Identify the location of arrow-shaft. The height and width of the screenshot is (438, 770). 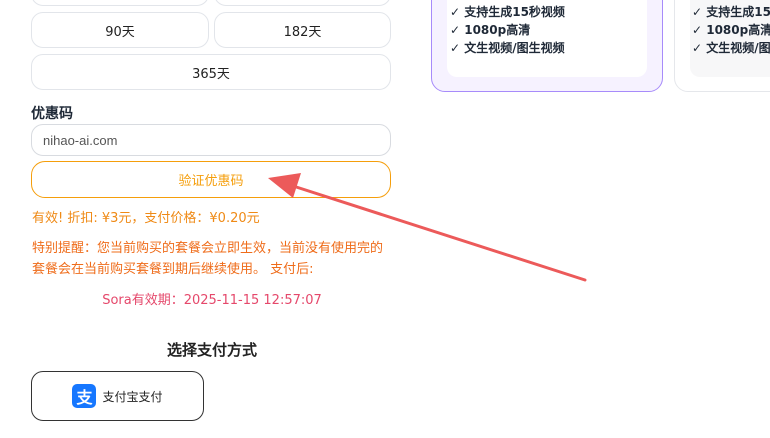
(437, 232).